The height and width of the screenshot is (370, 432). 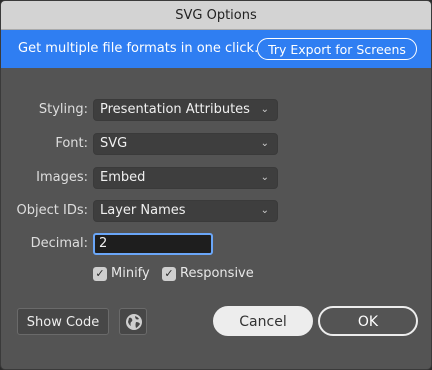 I want to click on styling-select: Presentation Attributes ⌄, so click(x=185, y=110).